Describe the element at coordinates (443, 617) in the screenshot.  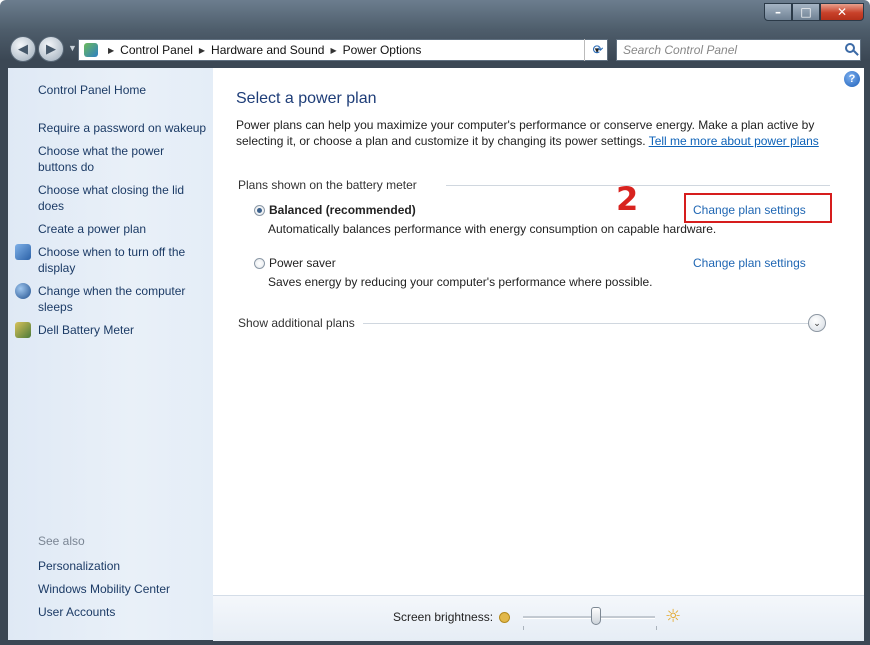
I see `screen-brightness-label: Screen brightness:` at that location.